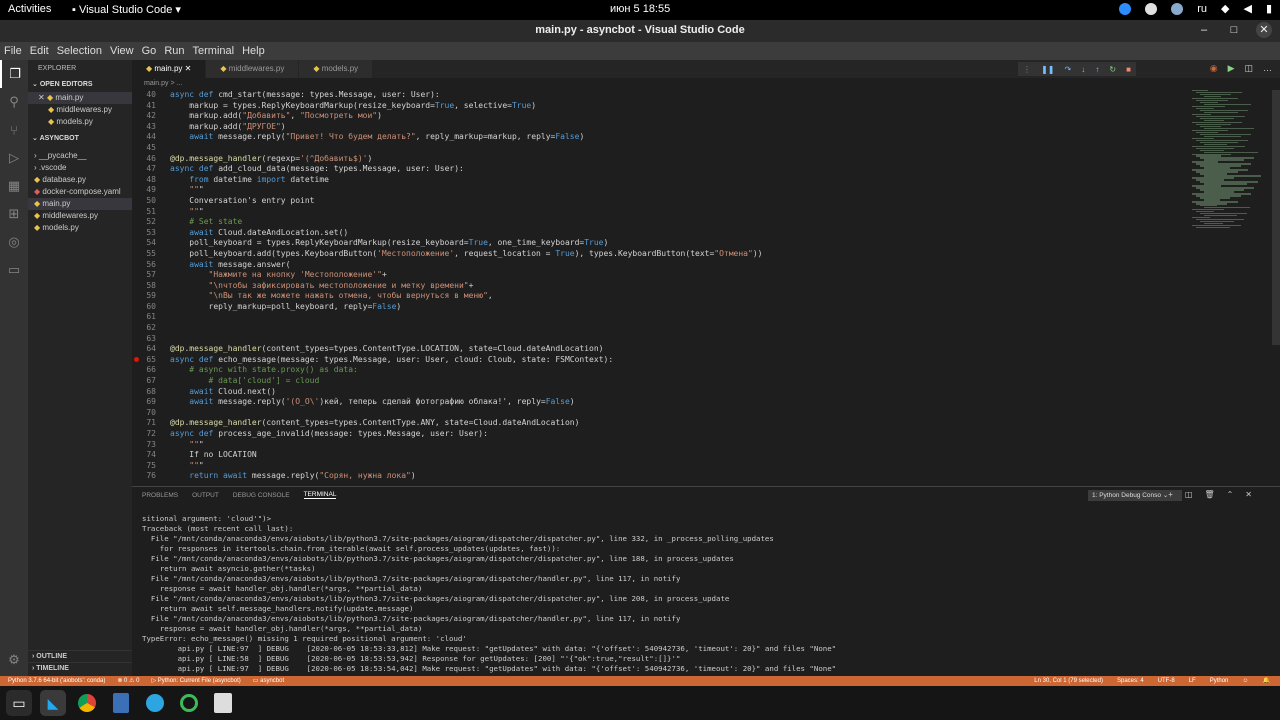 The width and height of the screenshot is (1280, 720). Describe the element at coordinates (1151, 8) in the screenshot. I see `chrome-tray-icon` at that location.